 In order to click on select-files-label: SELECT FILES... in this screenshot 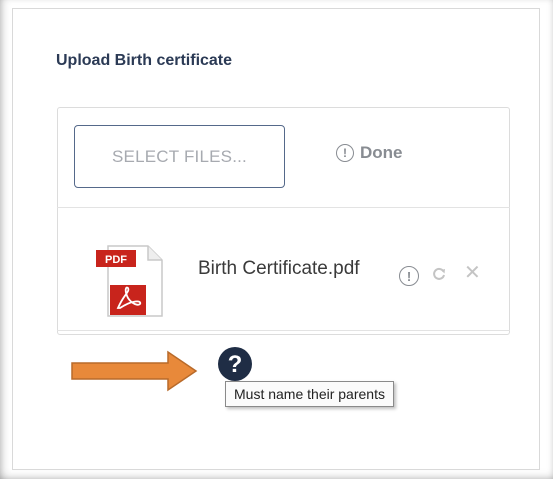, I will do `click(179, 156)`.